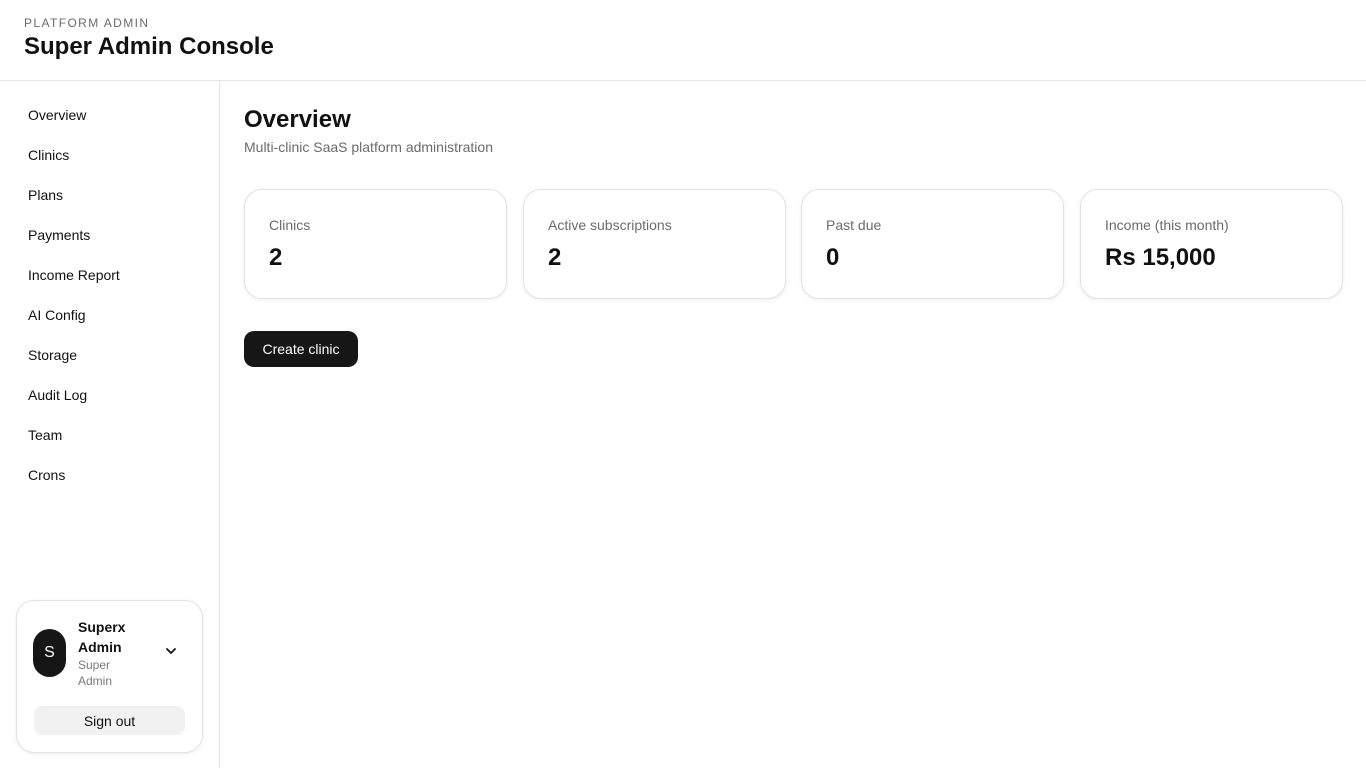  I want to click on sidebar-item-overview: Overview, so click(109, 115).